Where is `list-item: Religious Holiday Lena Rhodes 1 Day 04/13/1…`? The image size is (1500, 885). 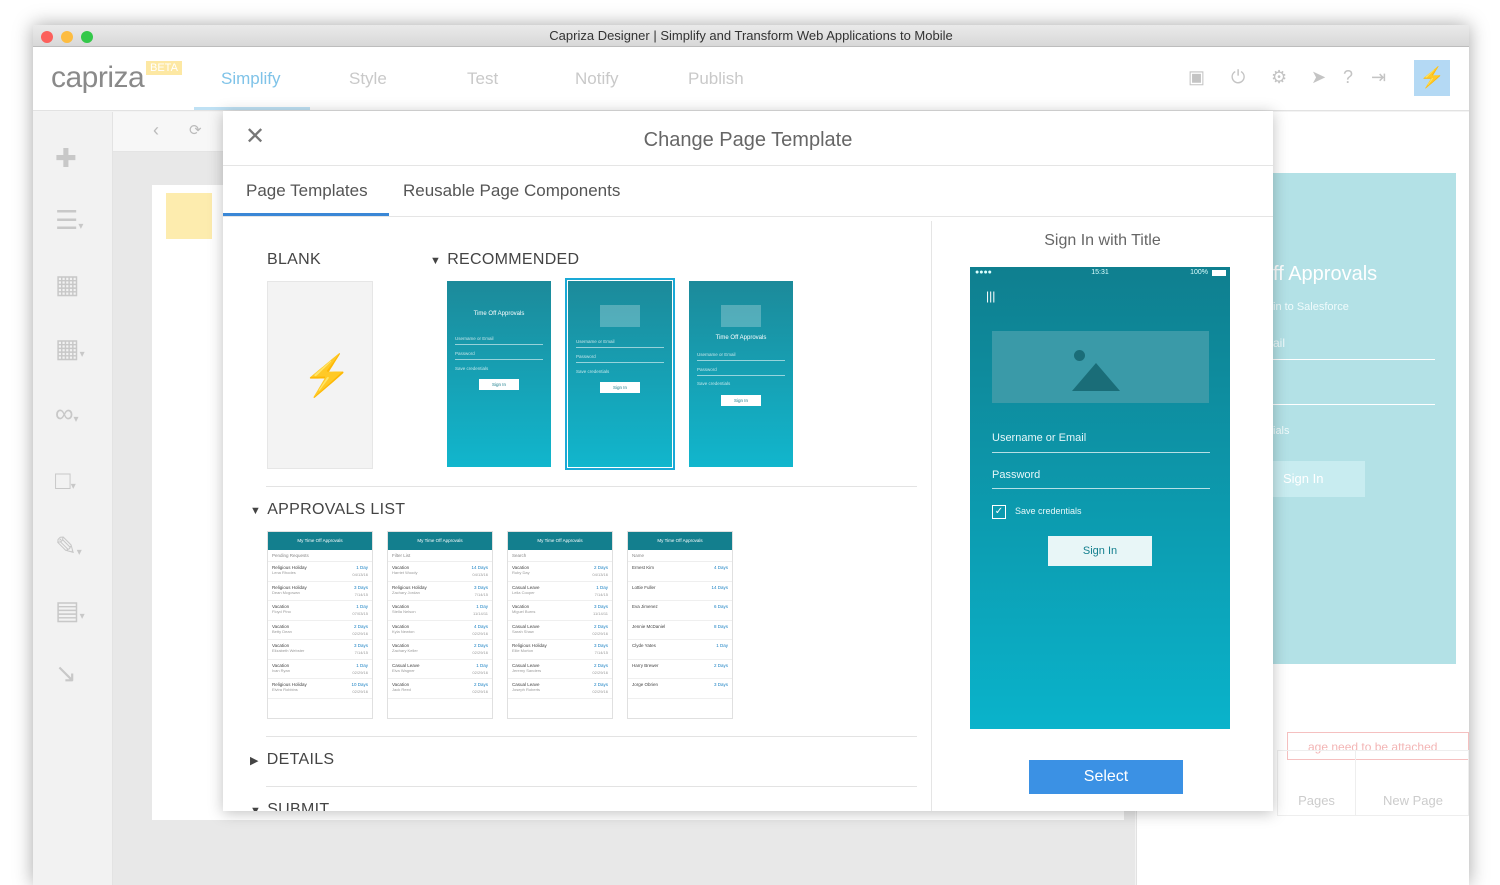 list-item: Religious Holiday Lena Rhodes 1 Day 04/13/1… is located at coordinates (320, 572).